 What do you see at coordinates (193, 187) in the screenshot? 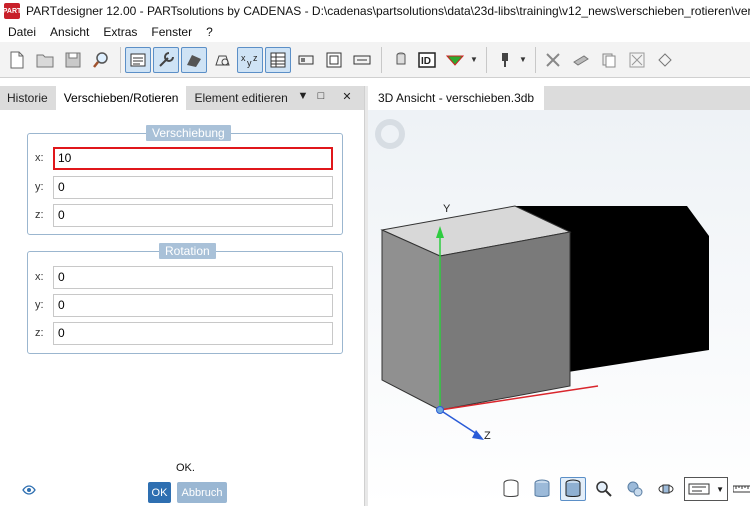
I see `verschiebung-y-input: 0` at bounding box center [193, 187].